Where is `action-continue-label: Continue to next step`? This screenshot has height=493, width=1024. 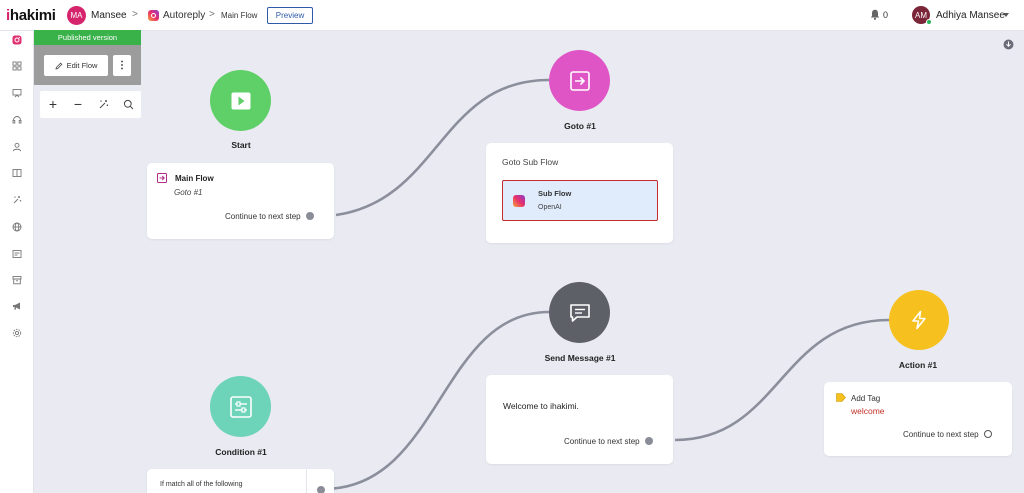
action-continue-label: Continue to next step is located at coordinates (941, 434).